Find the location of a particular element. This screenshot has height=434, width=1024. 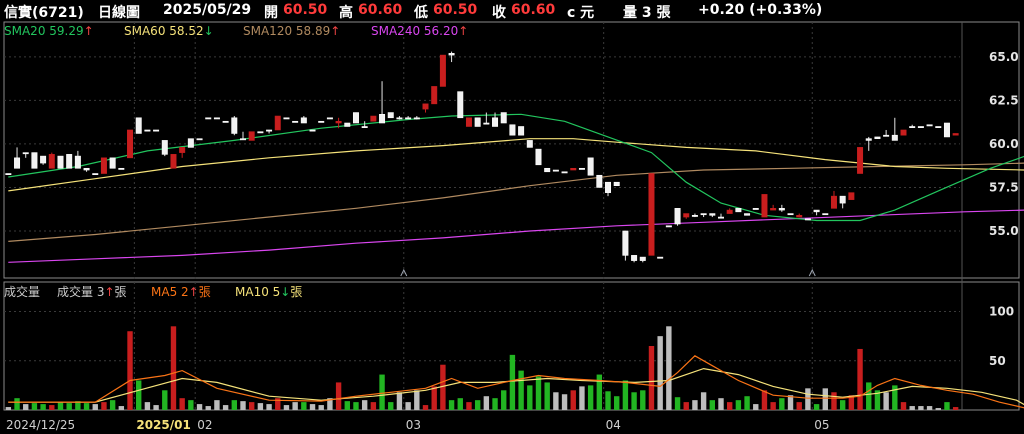

x-tick-label: 2024/12/25 is located at coordinates (40, 425).